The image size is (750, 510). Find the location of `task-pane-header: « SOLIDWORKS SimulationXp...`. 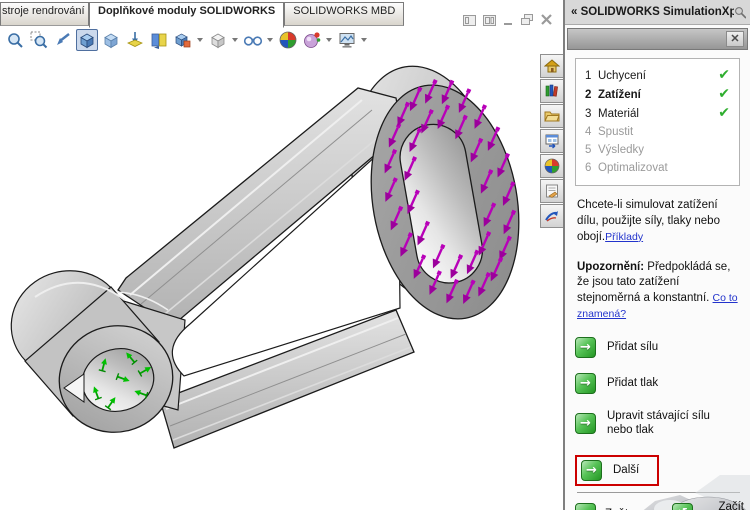

task-pane-header: « SOLIDWORKS SimulationXp... is located at coordinates (657, 12).